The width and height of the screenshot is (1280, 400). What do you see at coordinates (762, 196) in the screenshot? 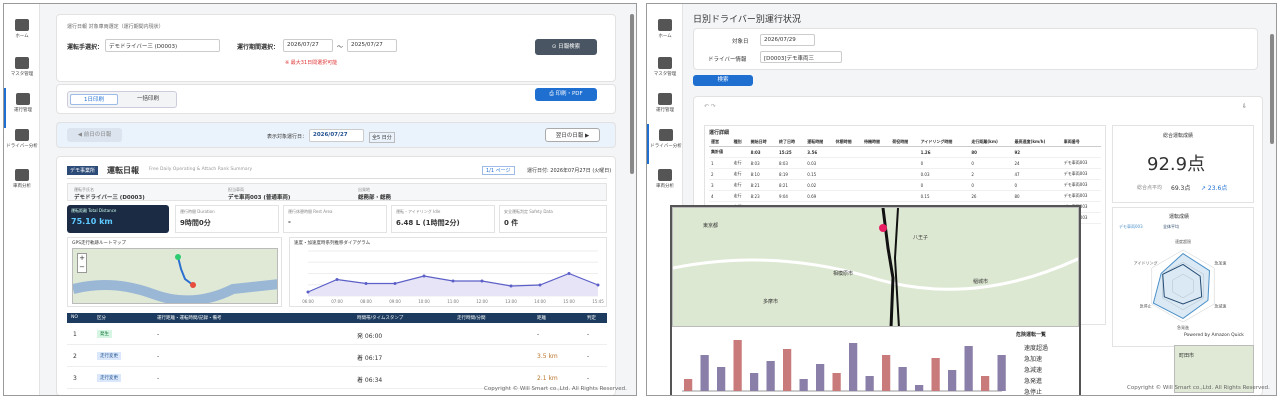
I see `detail-cell: 8:23` at bounding box center [762, 196].